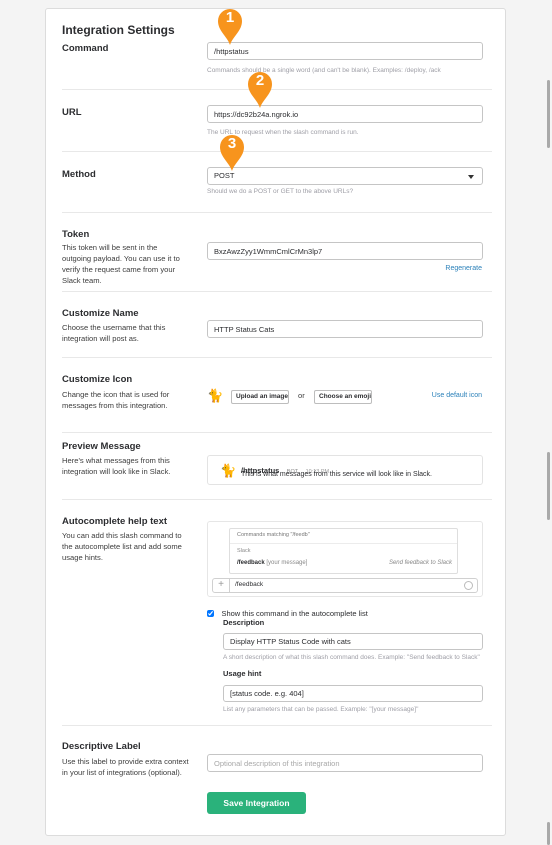  What do you see at coordinates (221, 585) in the screenshot?
I see `plus-icon: +` at bounding box center [221, 585].